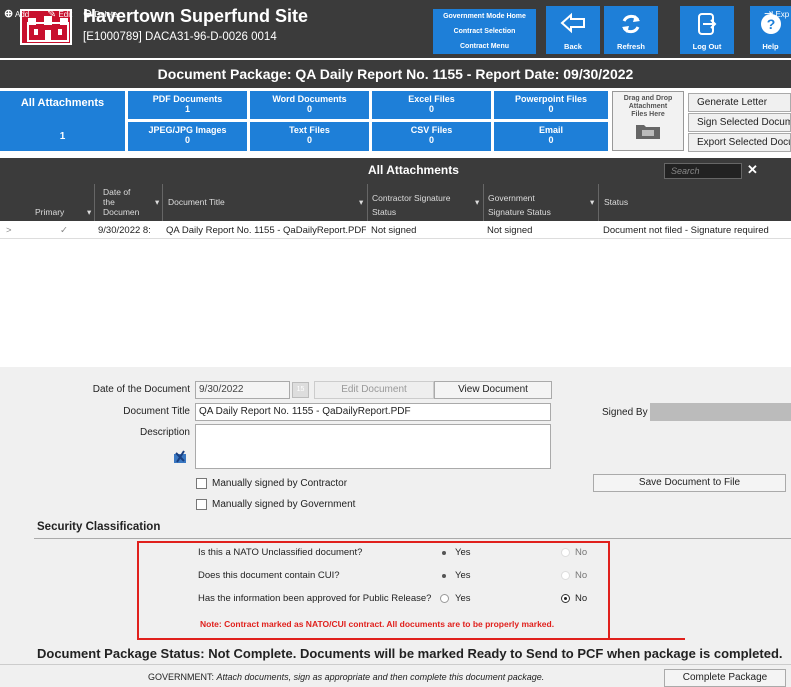 The width and height of the screenshot is (791, 687). I want to click on tile-csv-files: CSV Files 0, so click(431, 136).